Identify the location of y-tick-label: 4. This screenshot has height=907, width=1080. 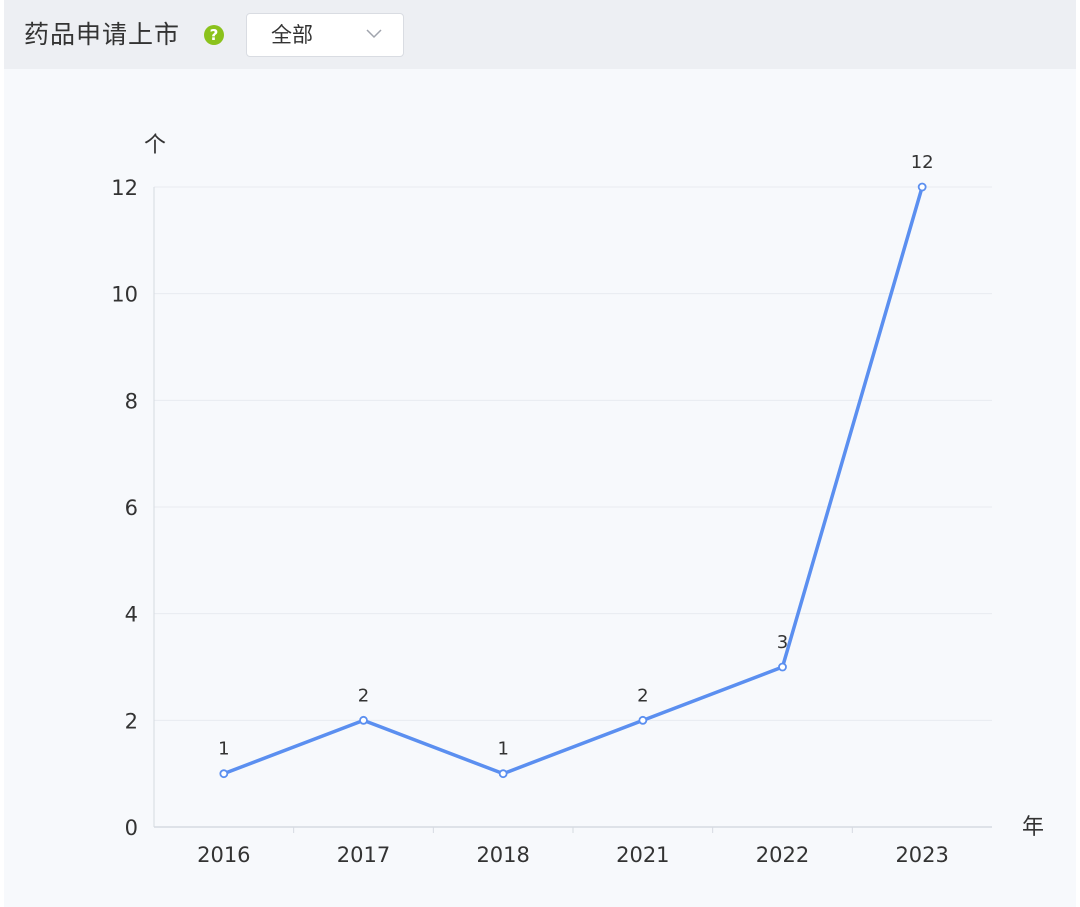
(131, 615).